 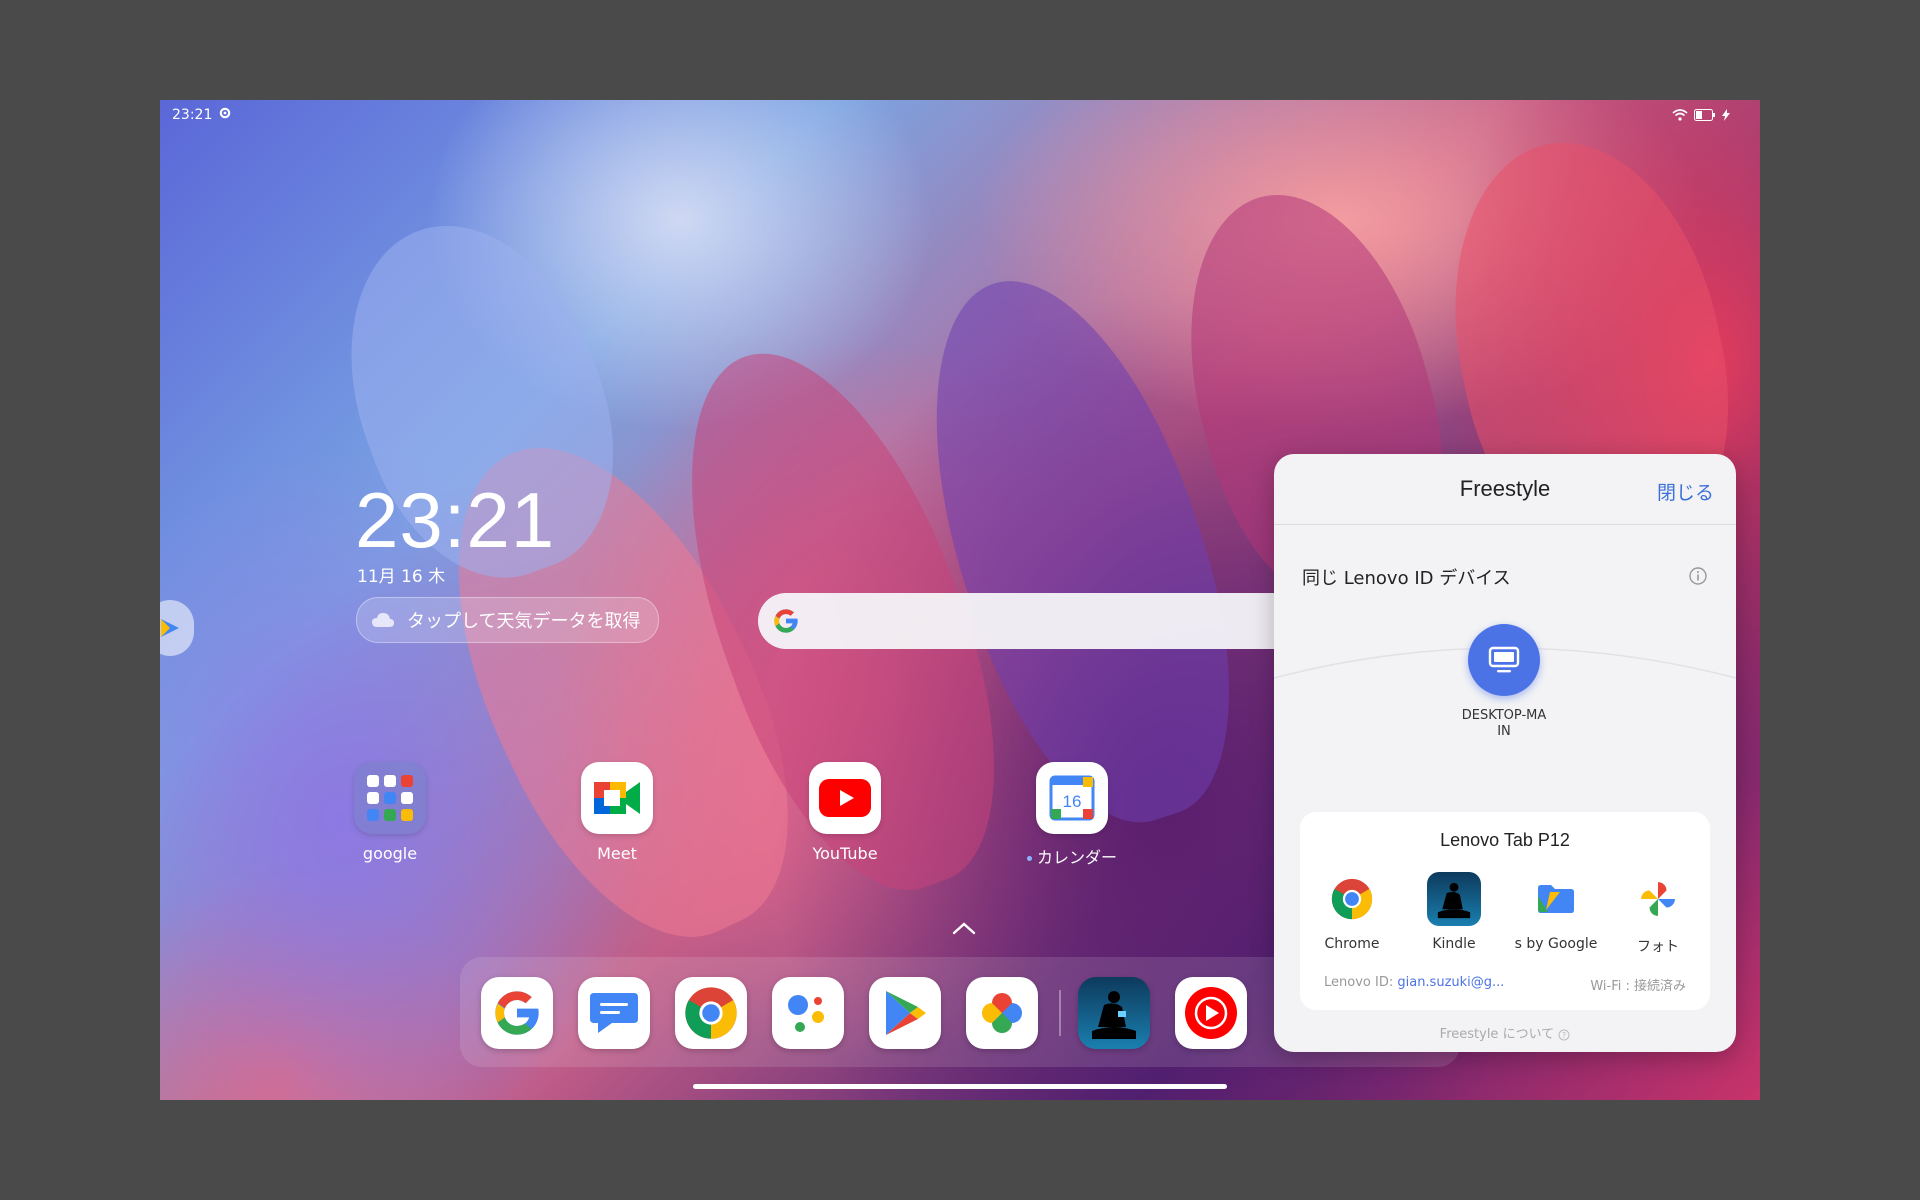 What do you see at coordinates (786, 621) in the screenshot?
I see `google-g-icon` at bounding box center [786, 621].